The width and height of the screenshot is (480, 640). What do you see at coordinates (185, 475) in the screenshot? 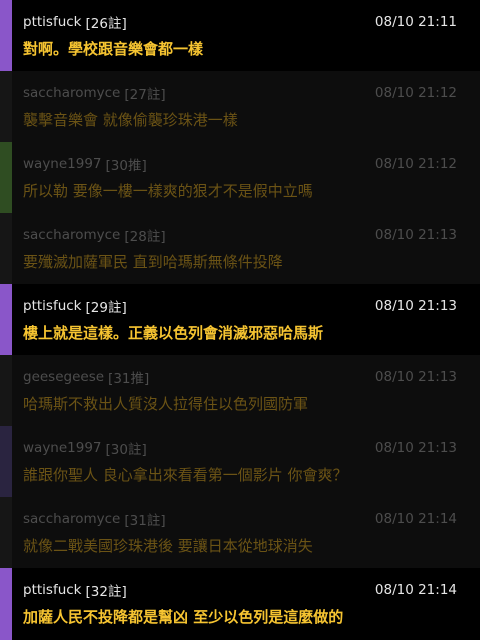
I see `comment-text: 誰跟你聖人 良心拿出來看看第一個影片 你會爽？` at bounding box center [185, 475].